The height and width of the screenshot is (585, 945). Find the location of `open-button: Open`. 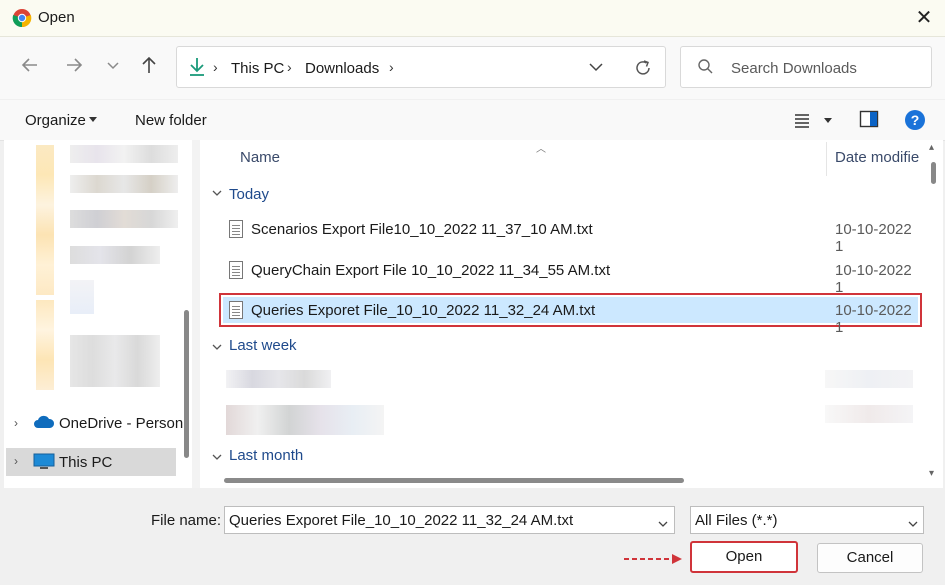

open-button: Open is located at coordinates (744, 557).